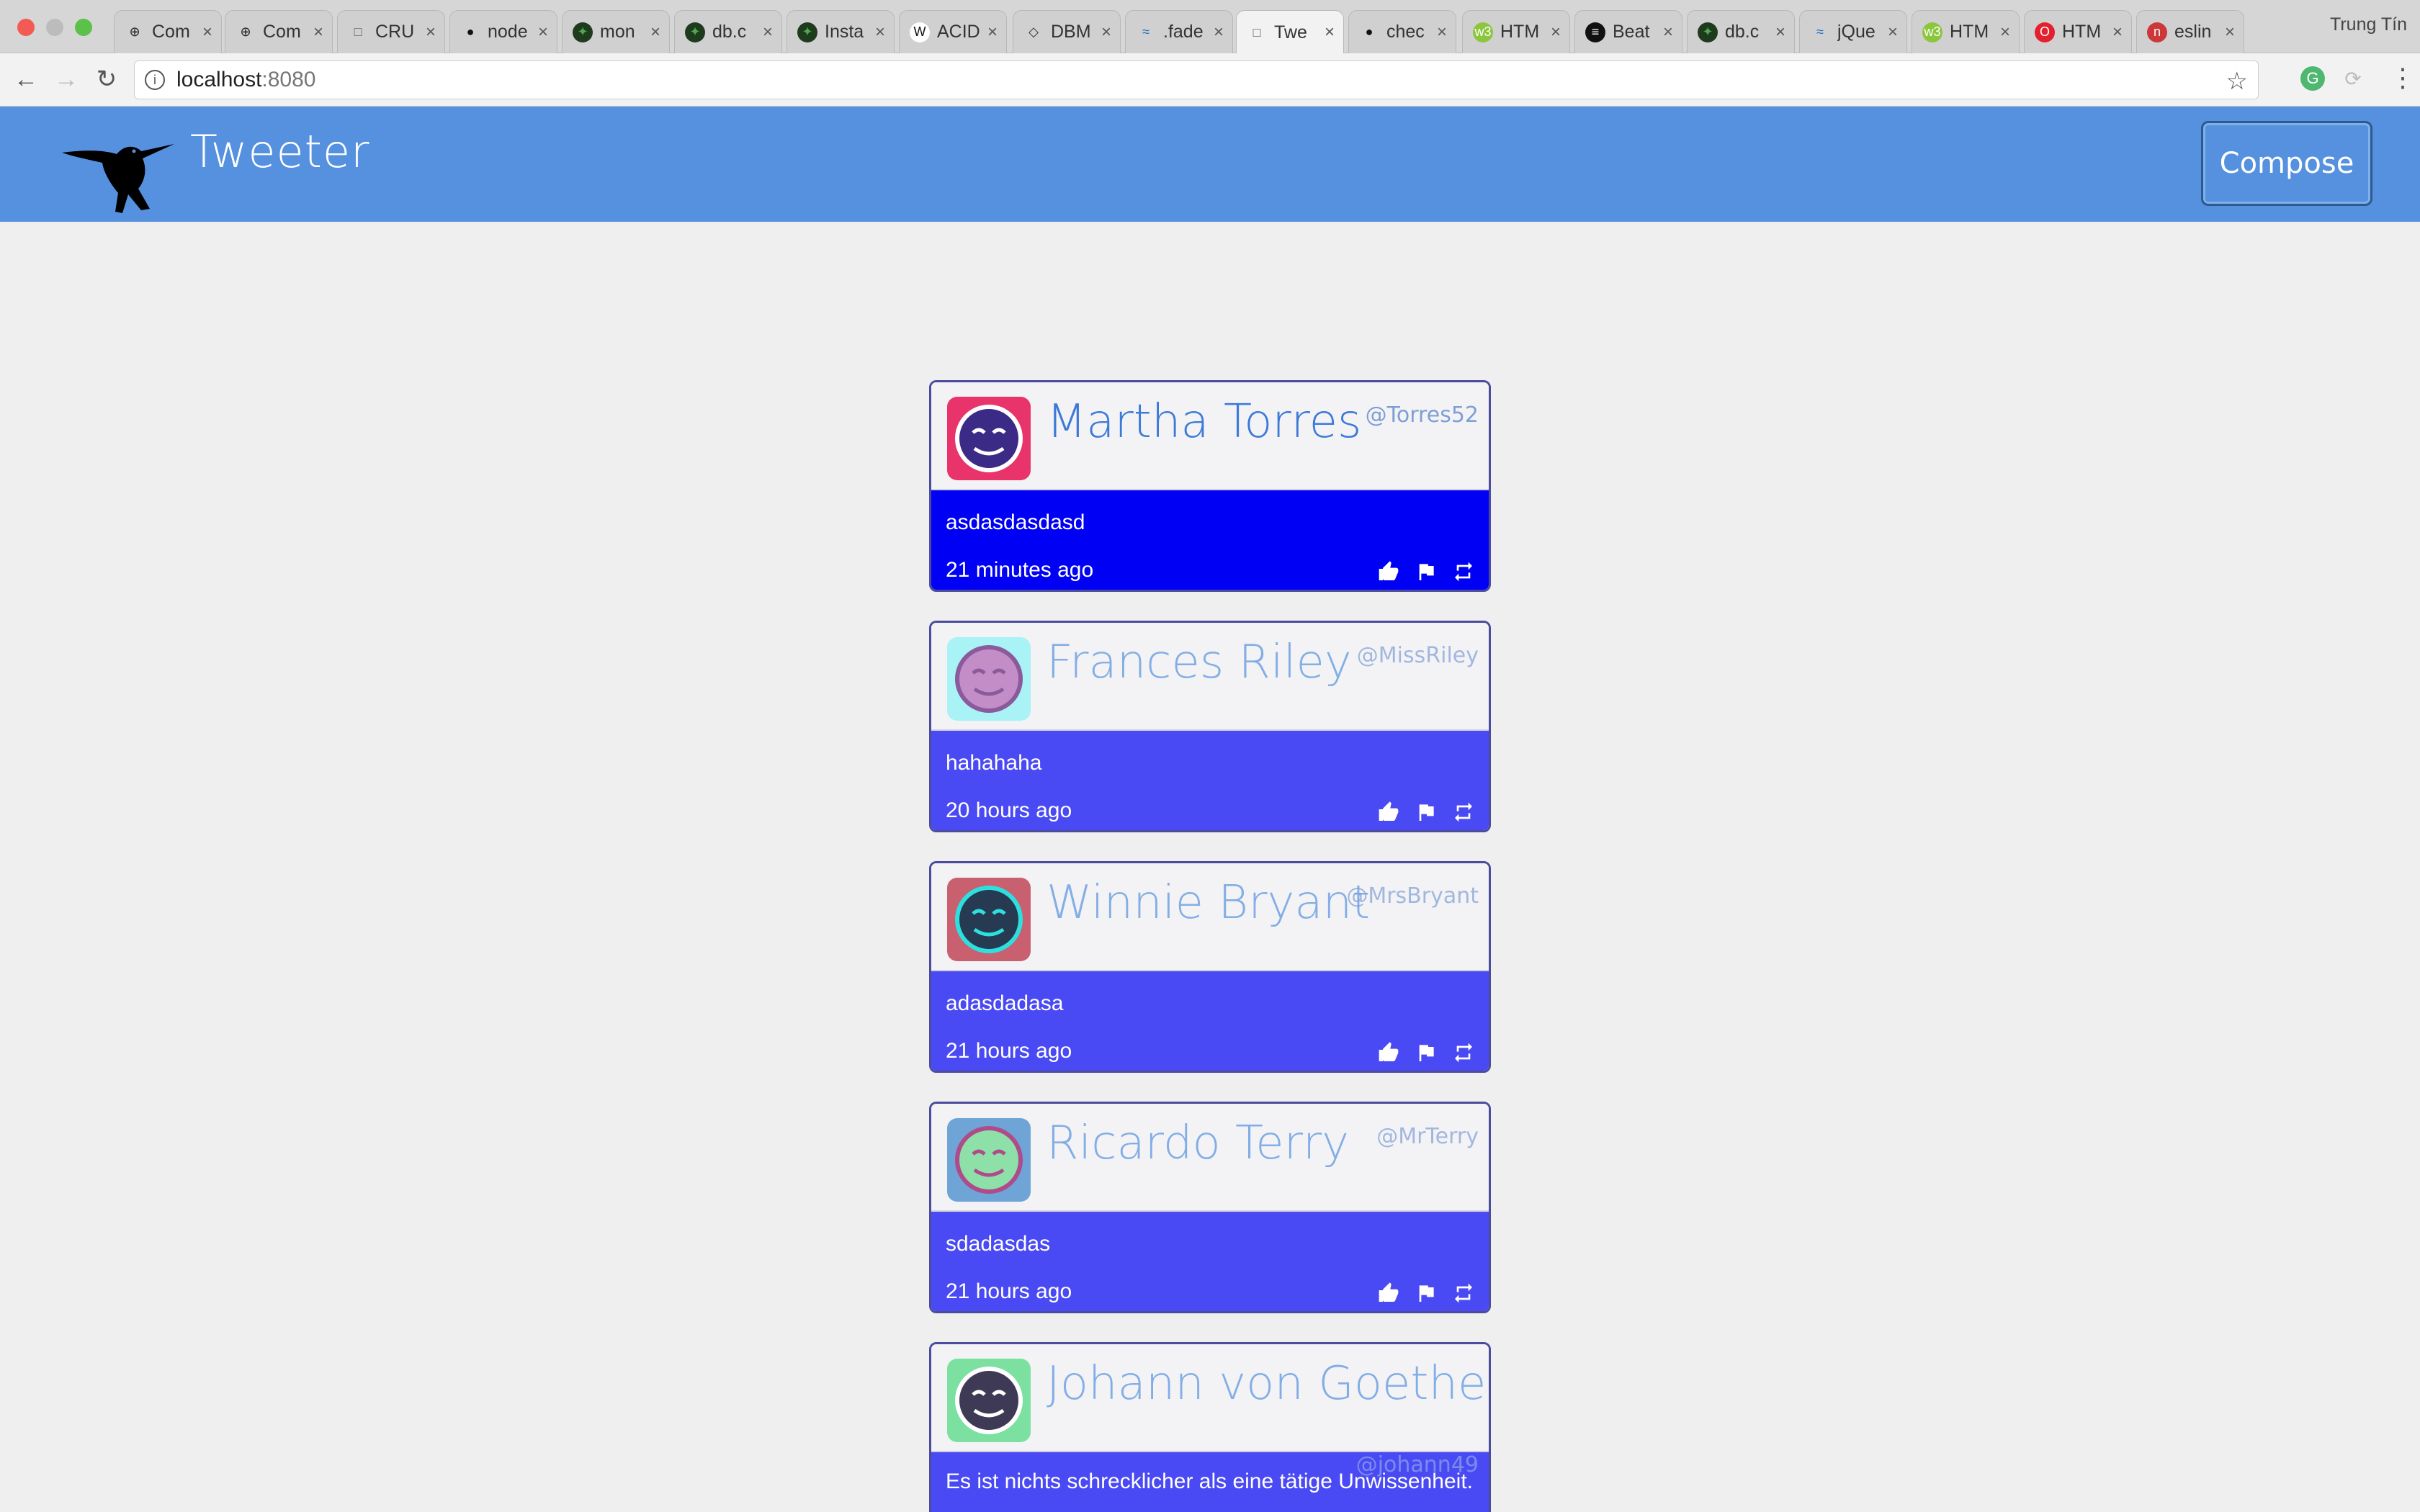 This screenshot has width=2420, height=1512. I want to click on tweet-body: asdasdasdasd 21 minutes ago, so click(1210, 540).